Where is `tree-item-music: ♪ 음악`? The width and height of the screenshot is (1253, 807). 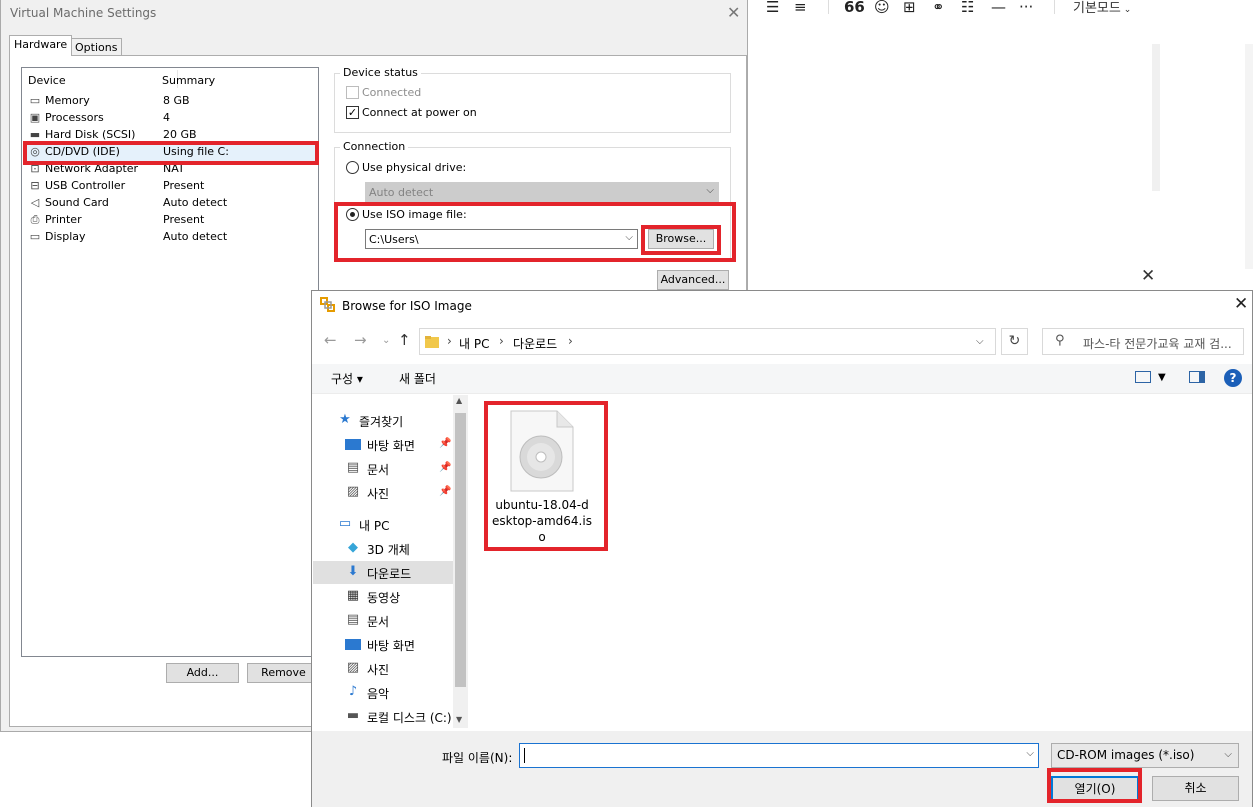 tree-item-music: ♪ 음악 is located at coordinates (383, 692).